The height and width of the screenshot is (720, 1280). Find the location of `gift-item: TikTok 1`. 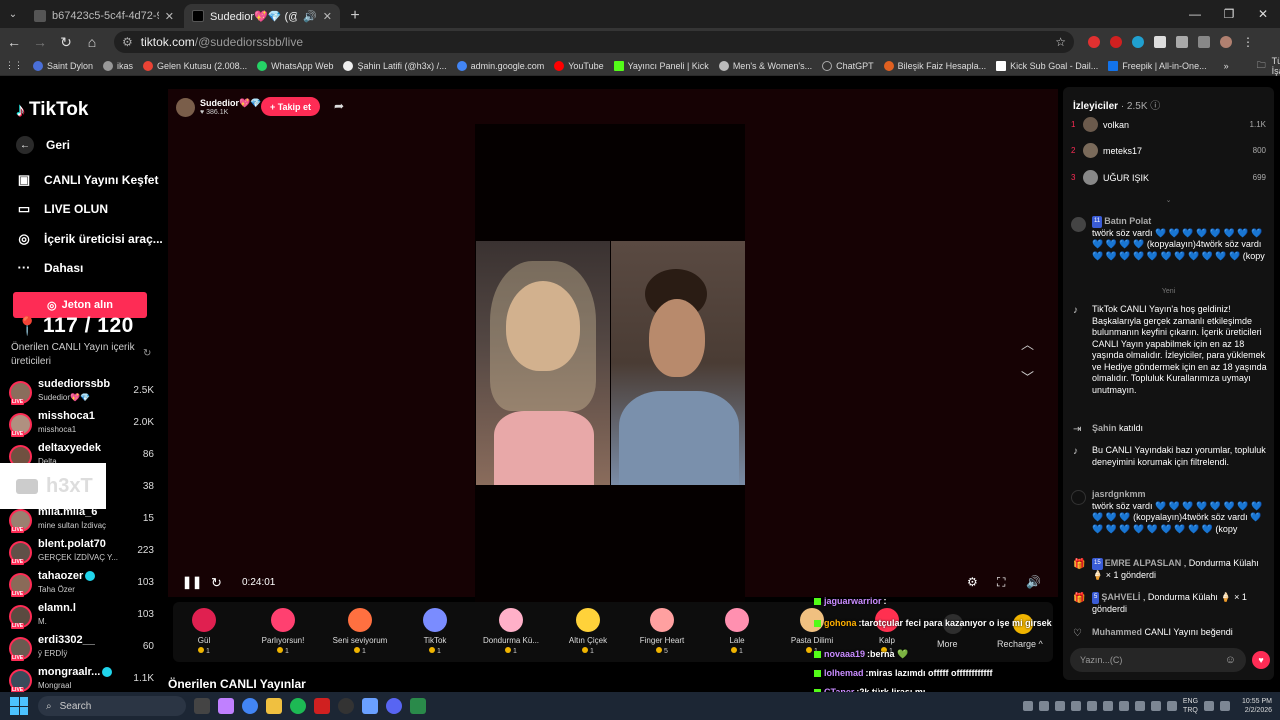

gift-item: TikTok 1 is located at coordinates (435, 631).